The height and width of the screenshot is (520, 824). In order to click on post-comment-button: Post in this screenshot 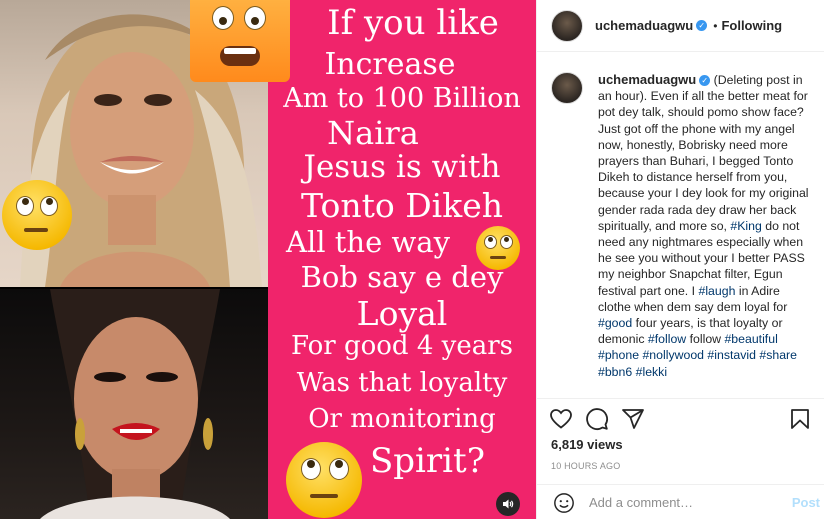, I will do `click(806, 502)`.